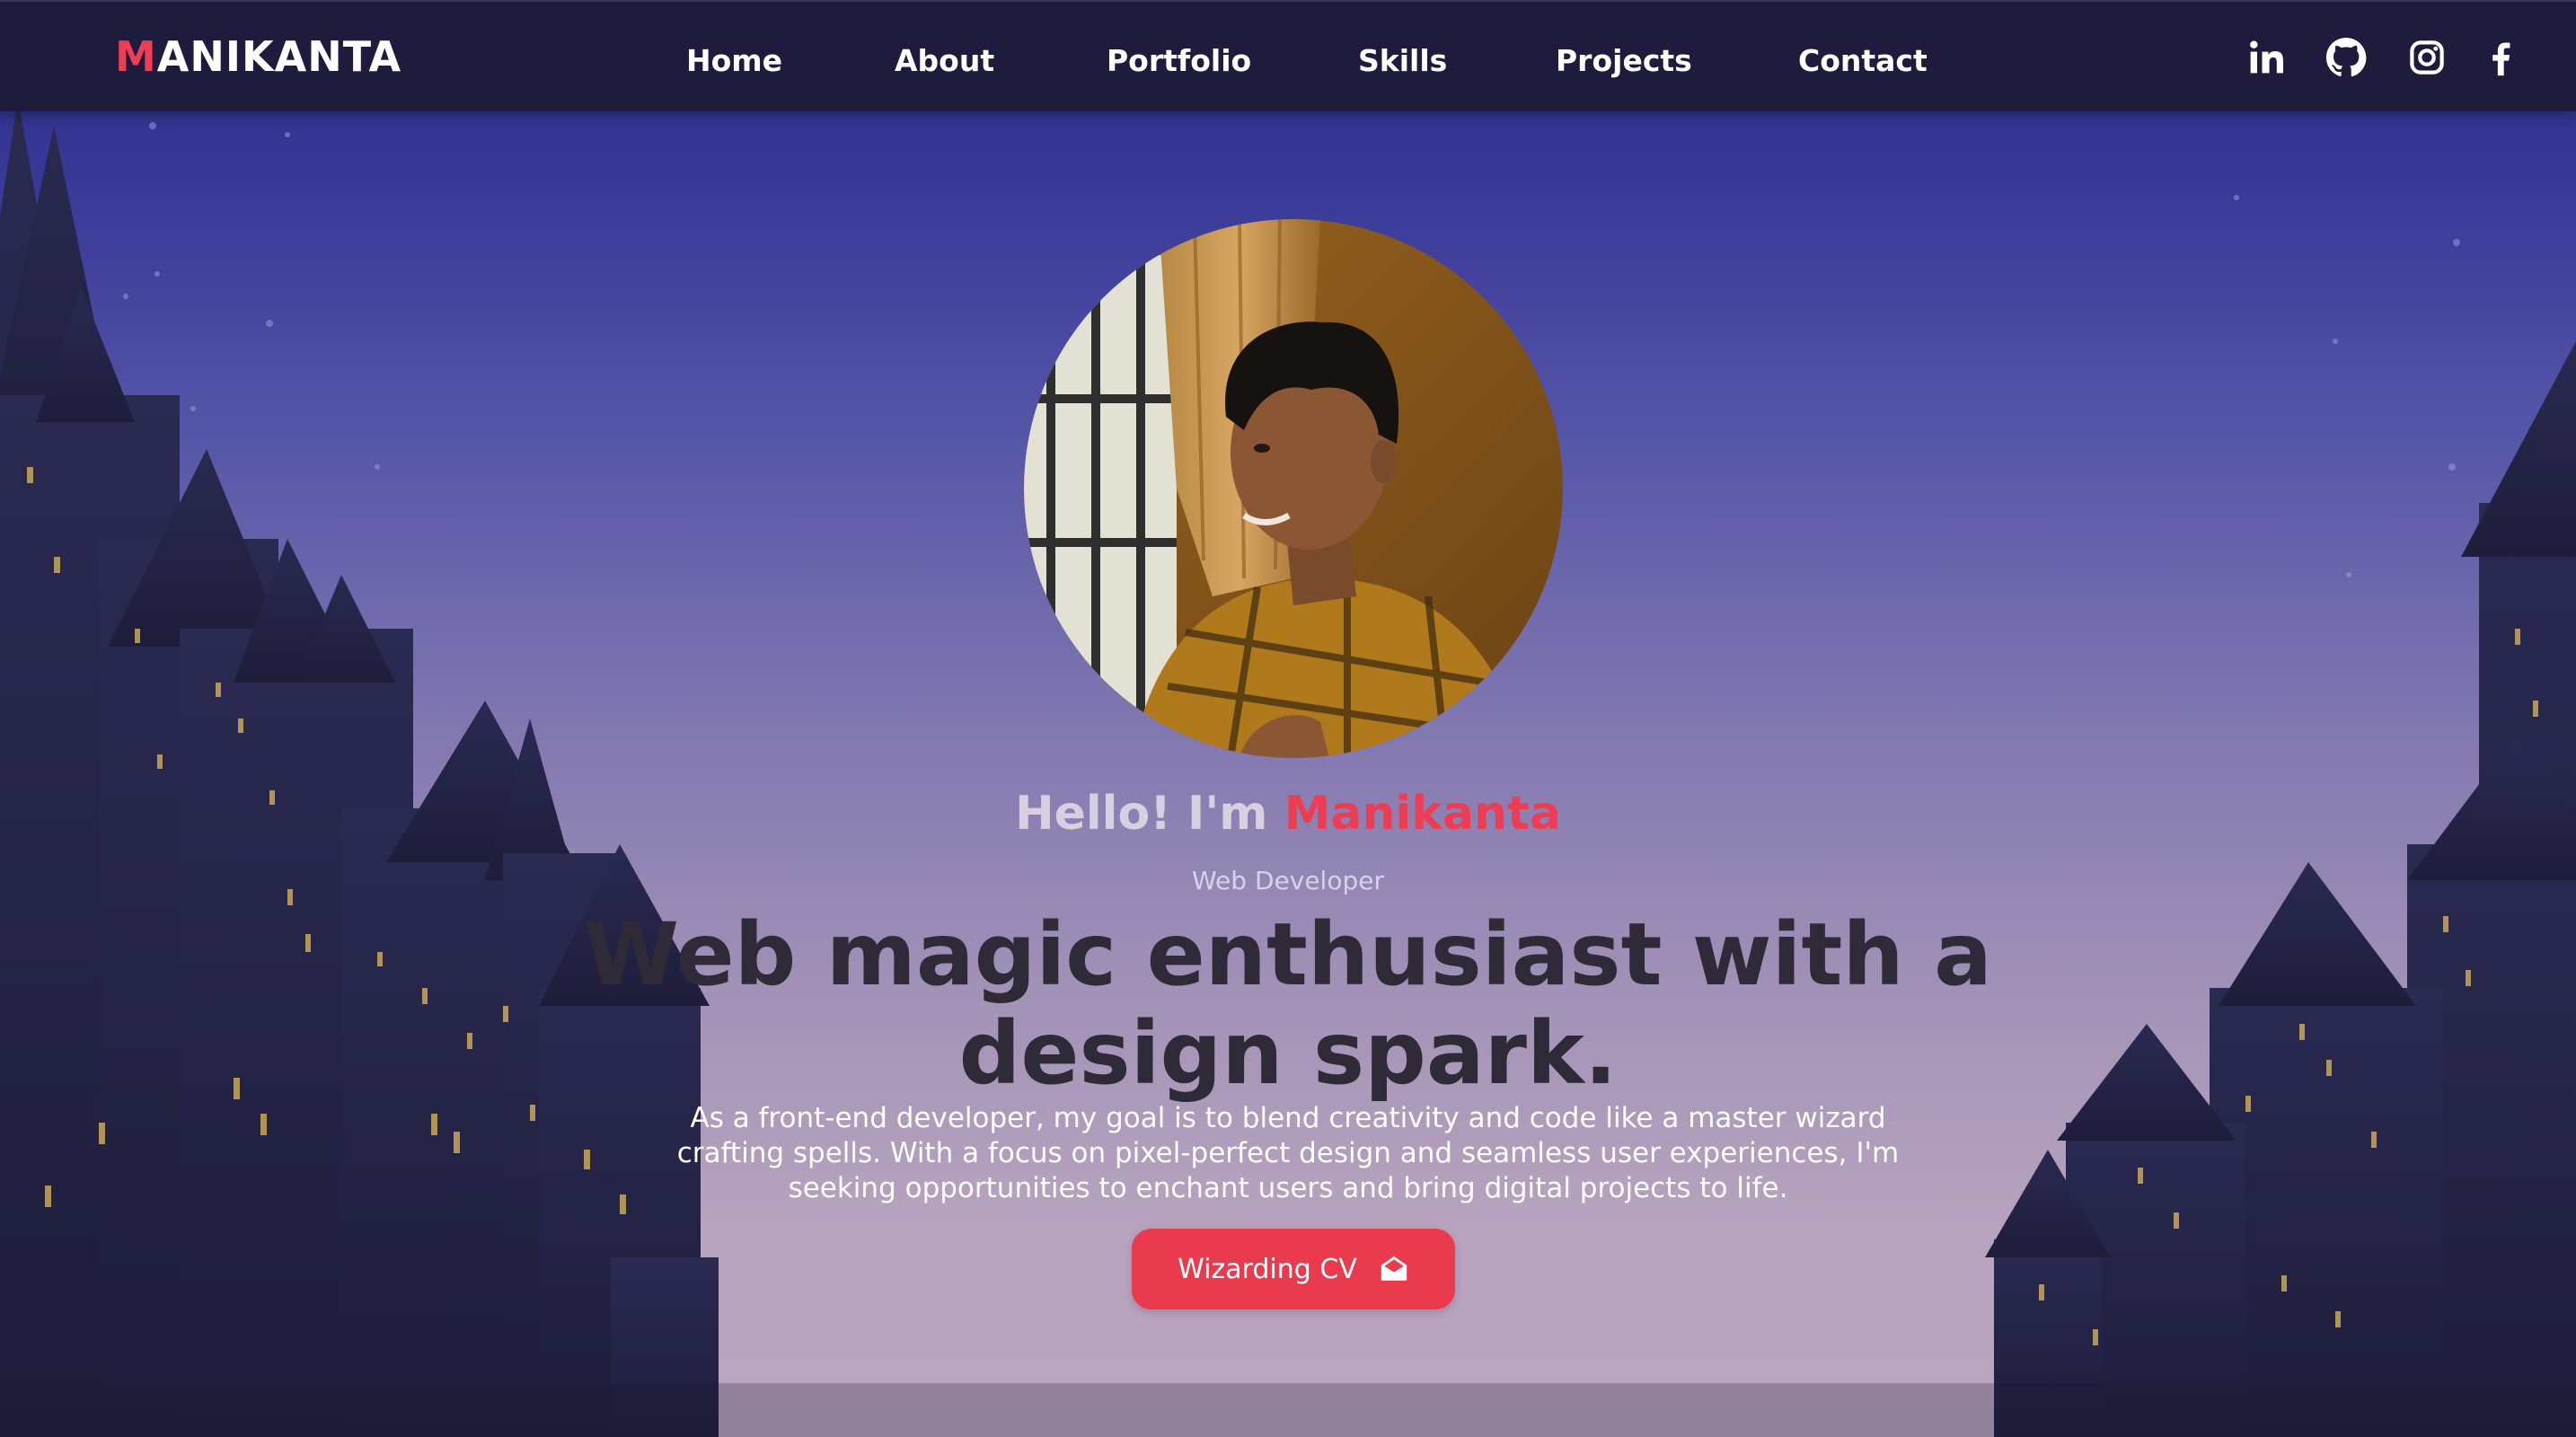 Image resolution: width=2576 pixels, height=1437 pixels. Describe the element at coordinates (1179, 60) in the screenshot. I see `nav-item-portfolio: Portfolio` at that location.